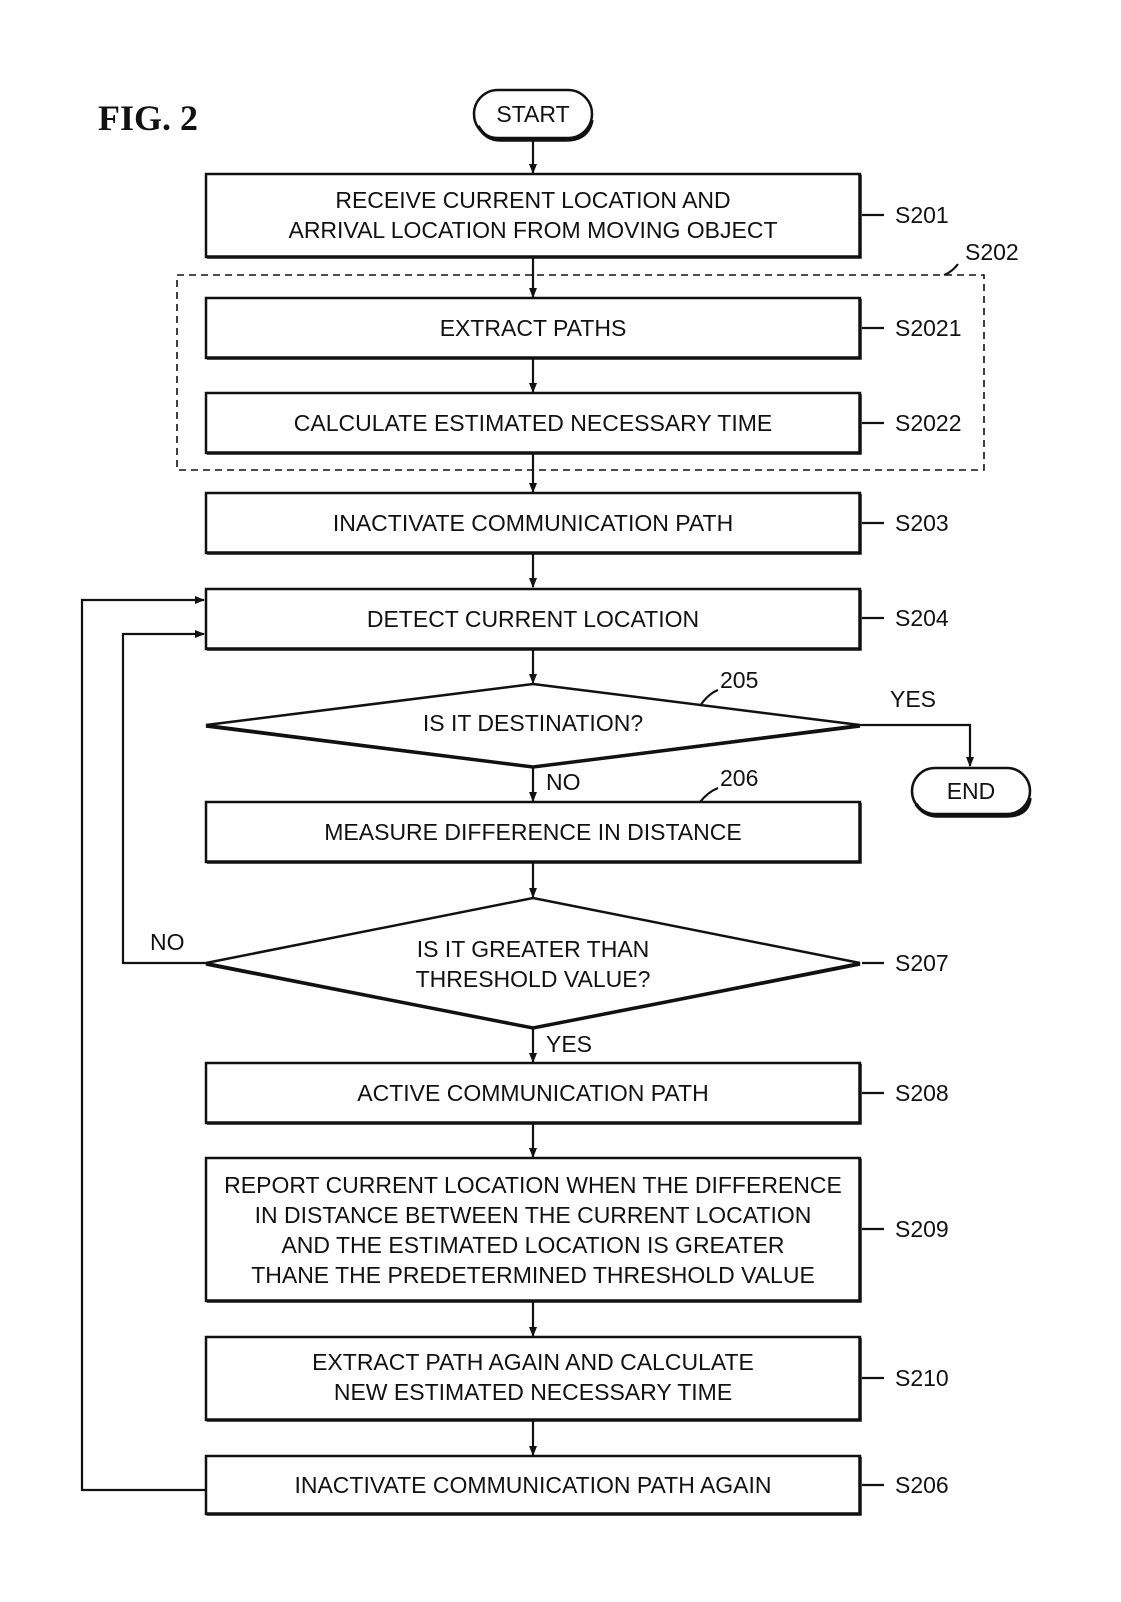  What do you see at coordinates (928, 423) in the screenshot?
I see `step-ref: S2022` at bounding box center [928, 423].